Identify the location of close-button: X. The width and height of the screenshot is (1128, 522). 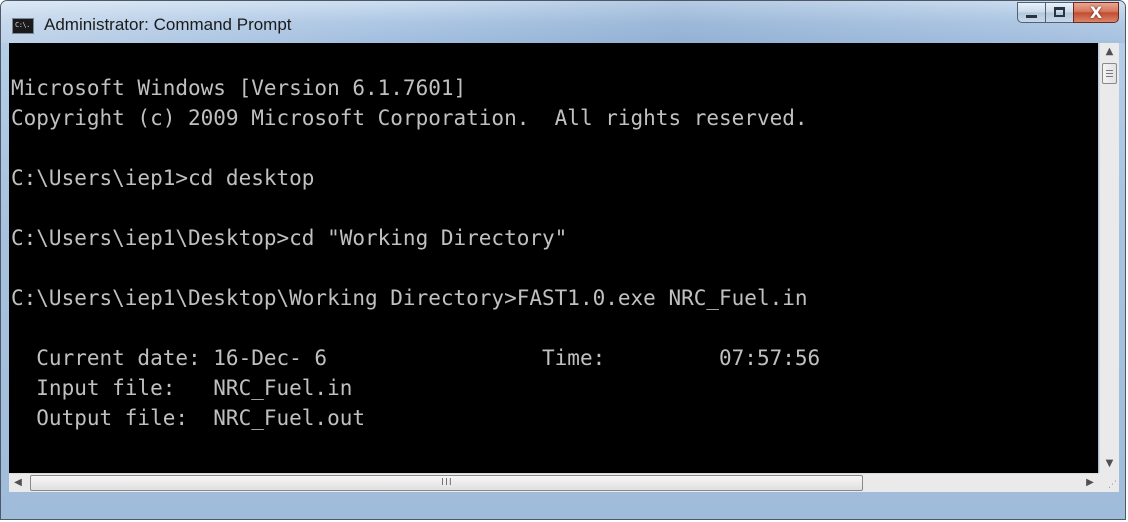
(1096, 12).